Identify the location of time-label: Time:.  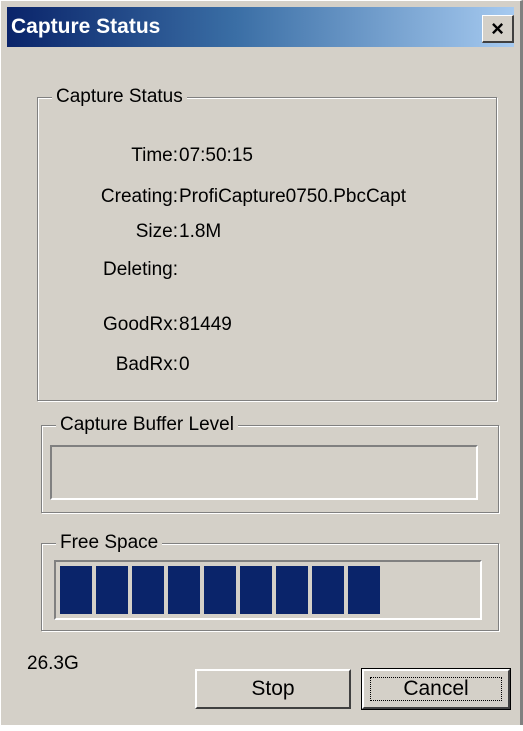
(154, 155).